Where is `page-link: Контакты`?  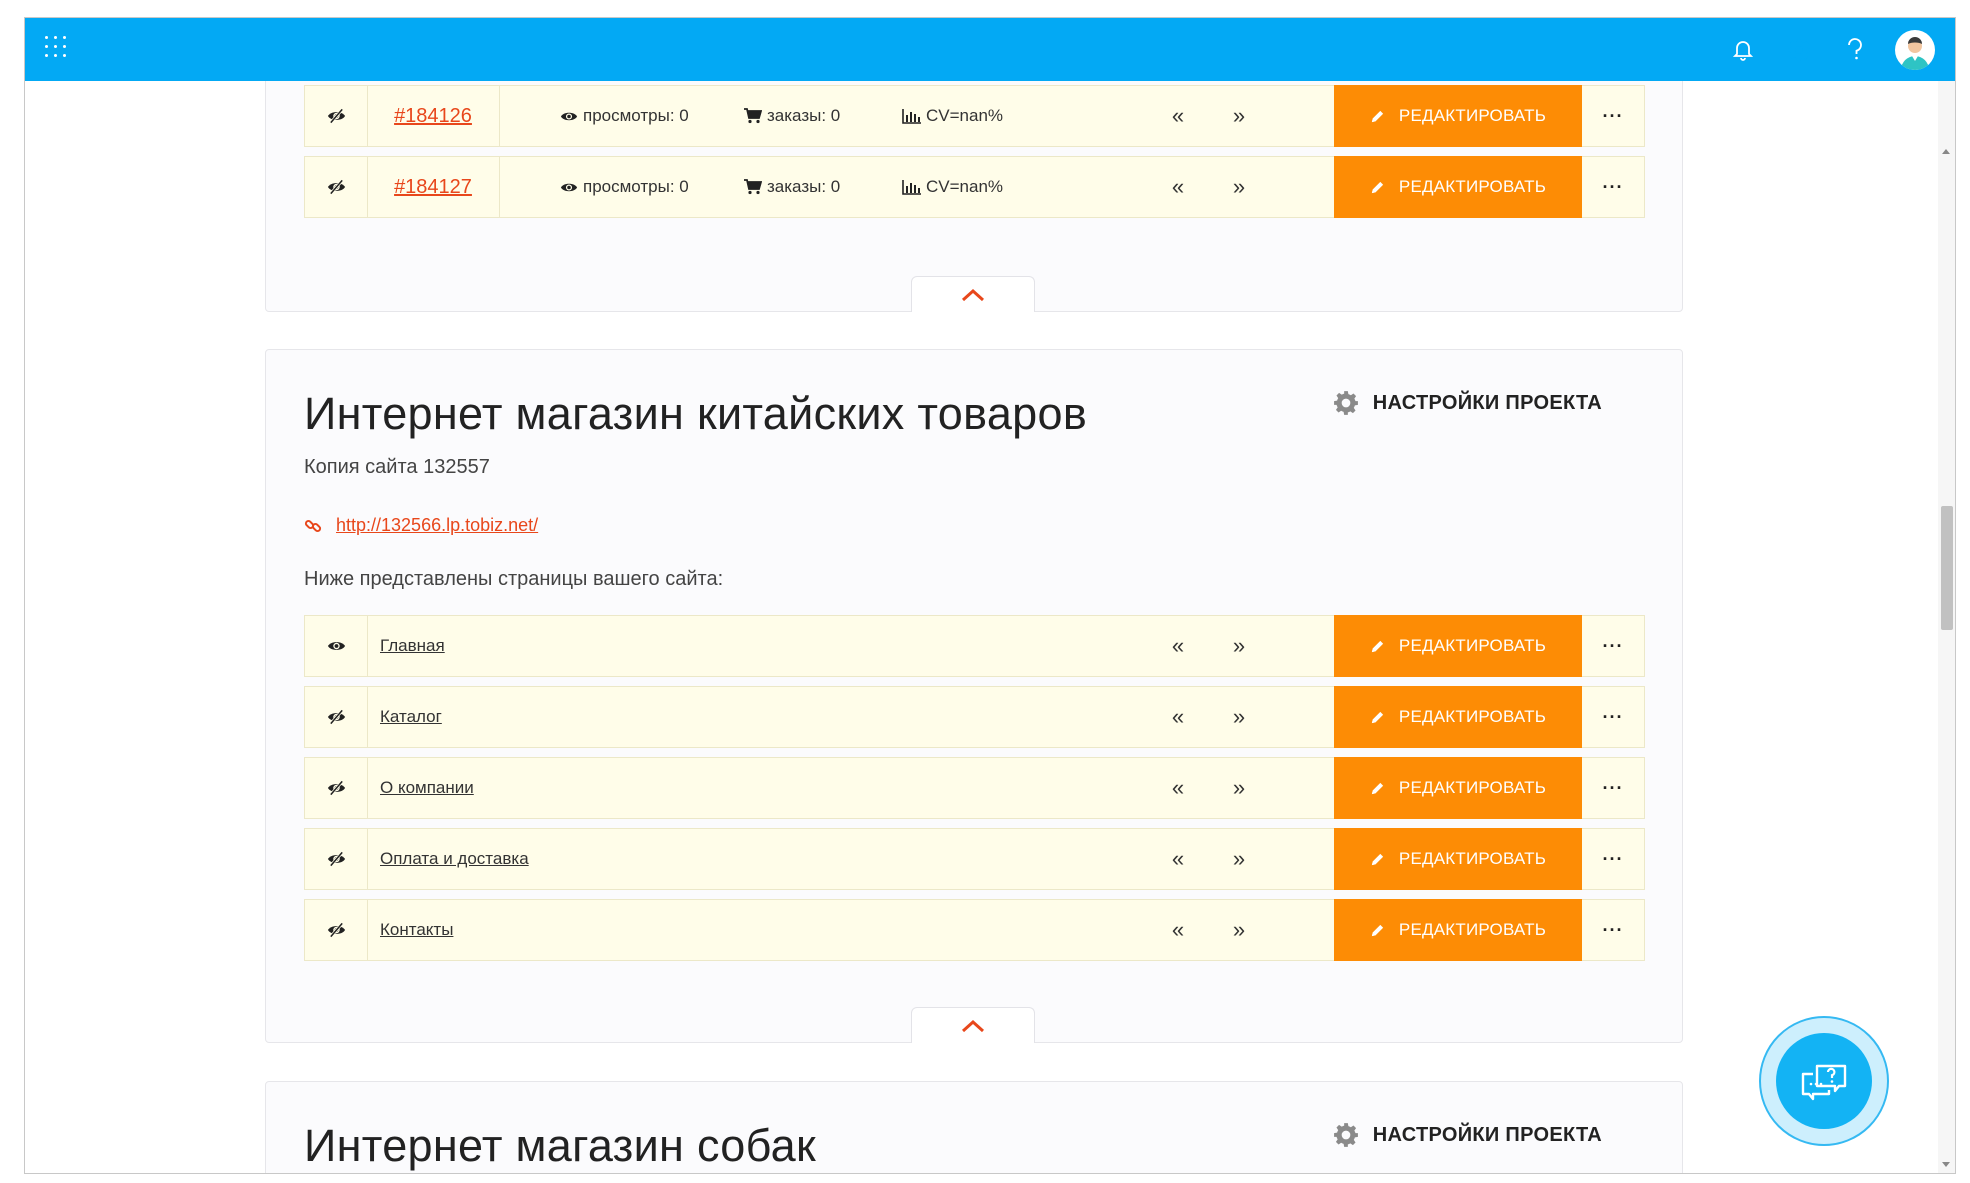 page-link: Контакты is located at coordinates (416, 930).